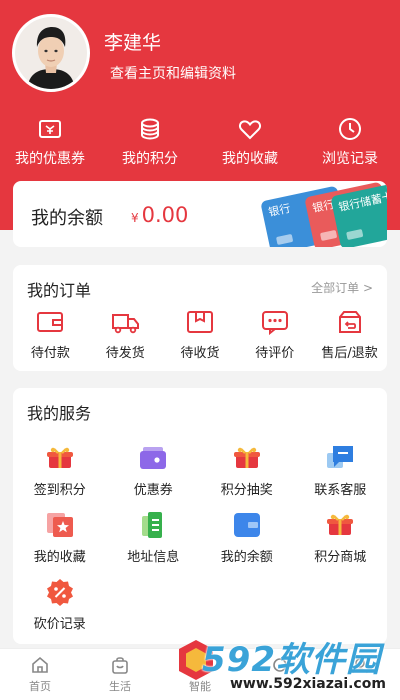  Describe the element at coordinates (165, 215) in the screenshot. I see `balance-value: 0.00` at that location.